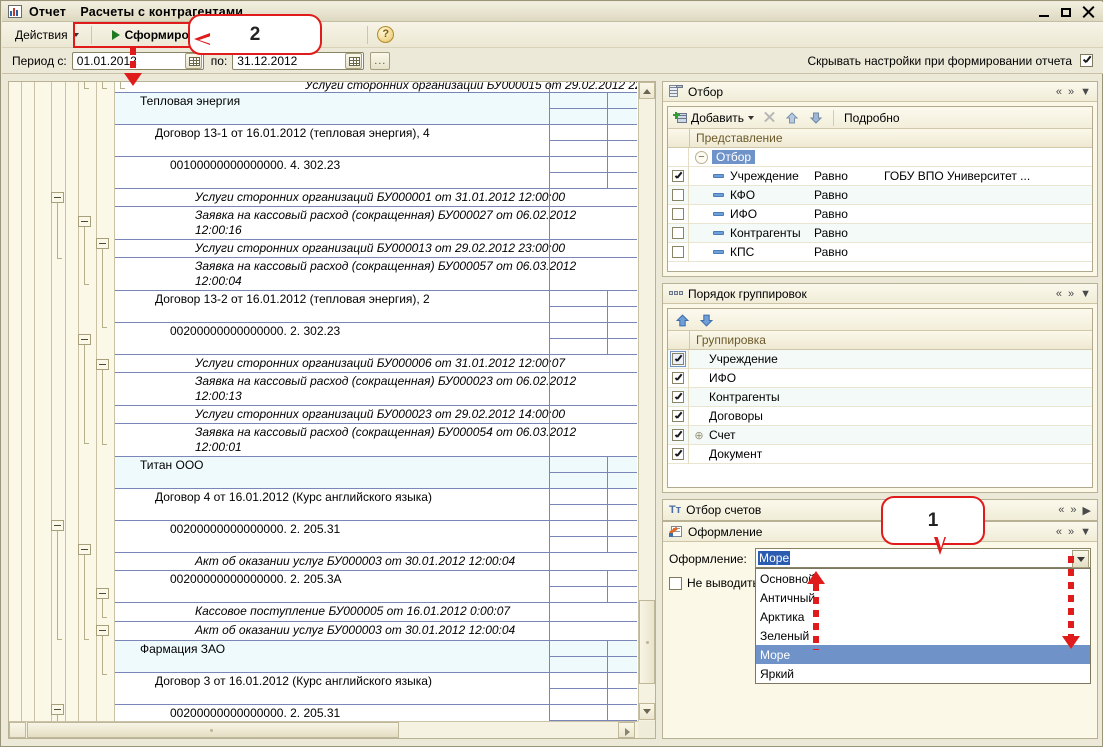 Image resolution: width=1103 pixels, height=747 pixels. Describe the element at coordinates (626, 730) in the screenshot. I see `scroll-right-arrow-icon` at that location.